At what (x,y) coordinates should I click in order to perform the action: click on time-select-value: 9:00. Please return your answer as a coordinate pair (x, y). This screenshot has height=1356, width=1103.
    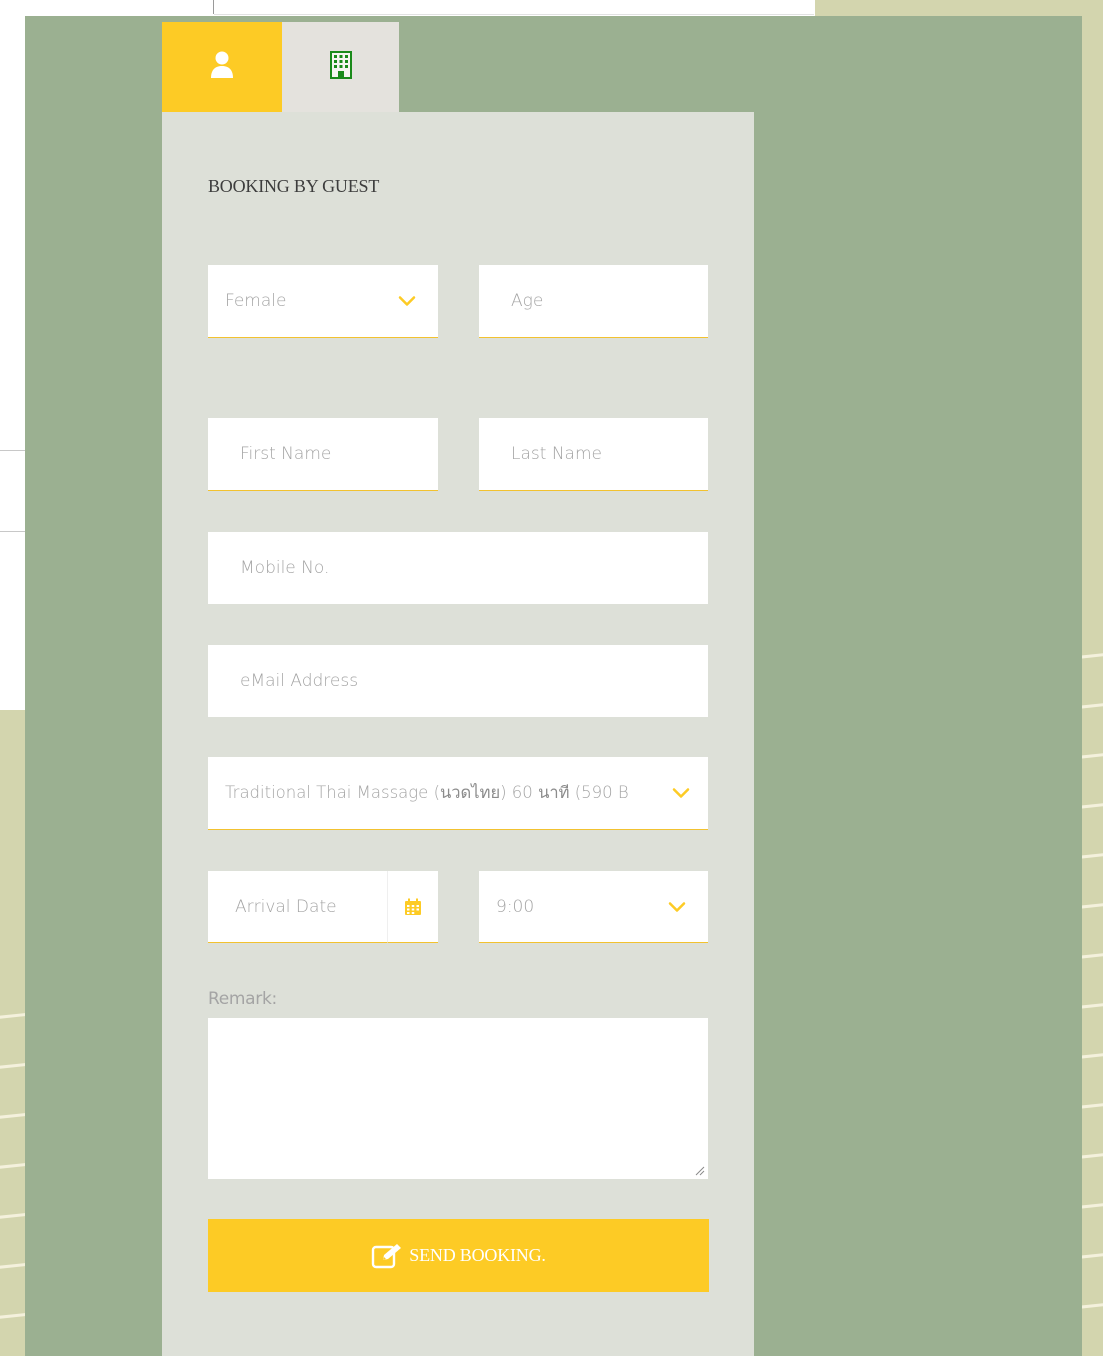
    Looking at the image, I should click on (515, 906).